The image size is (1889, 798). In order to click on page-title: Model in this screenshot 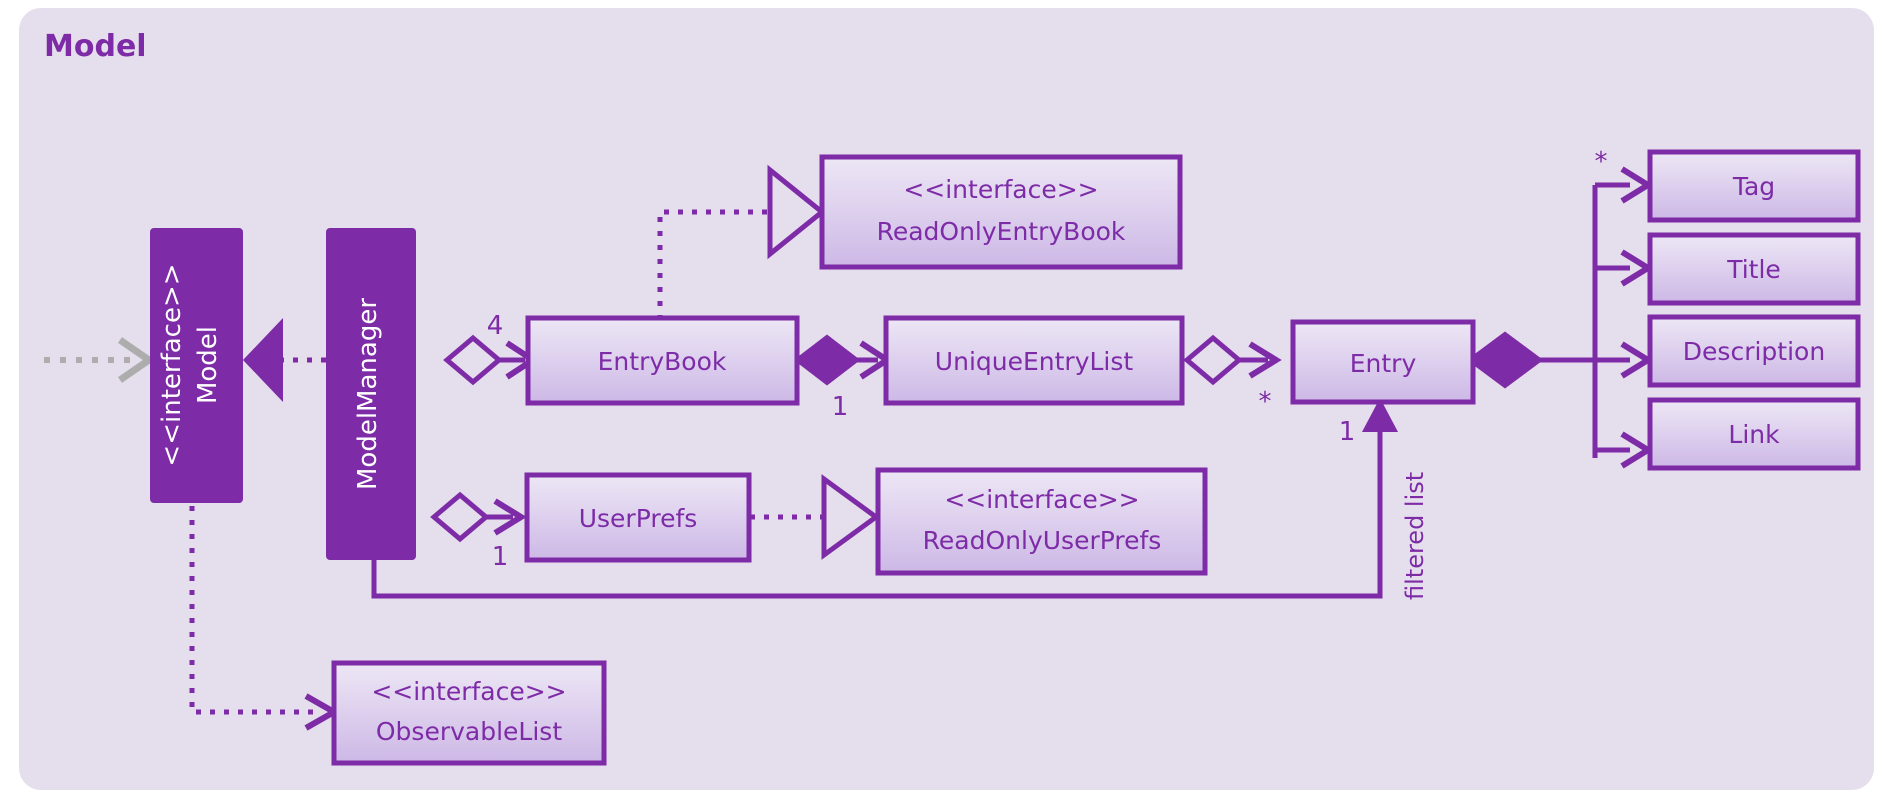, I will do `click(95, 46)`.